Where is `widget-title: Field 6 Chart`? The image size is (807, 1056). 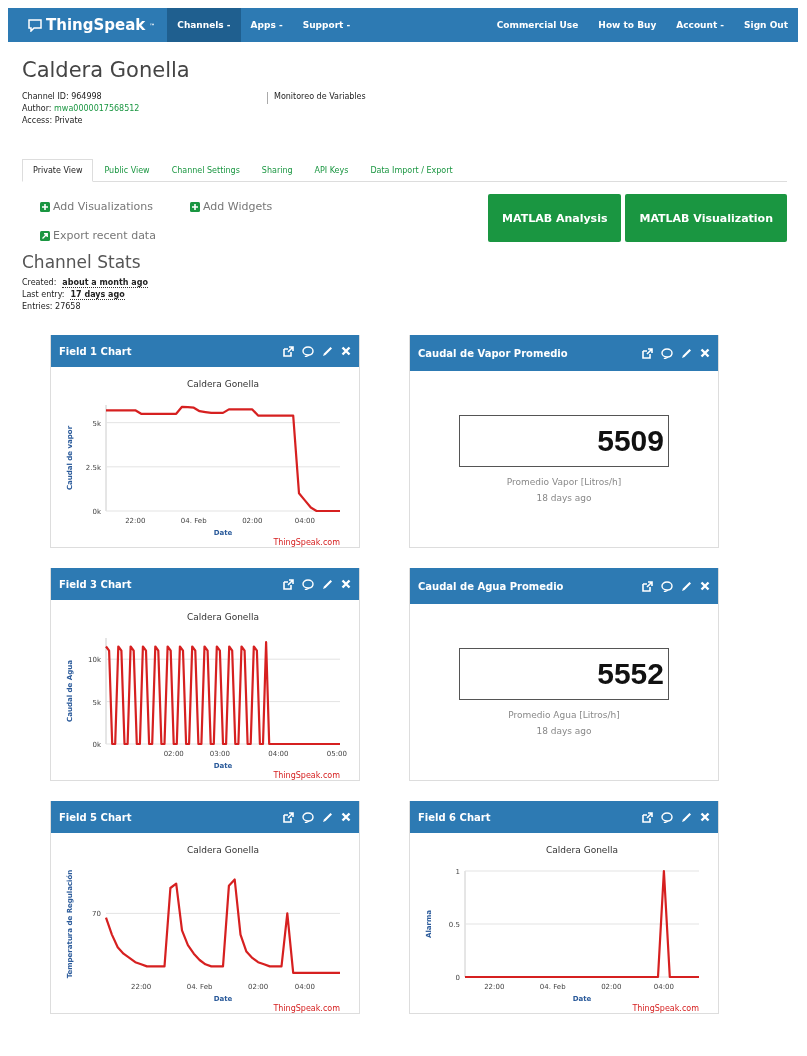 widget-title: Field 6 Chart is located at coordinates (454, 817).